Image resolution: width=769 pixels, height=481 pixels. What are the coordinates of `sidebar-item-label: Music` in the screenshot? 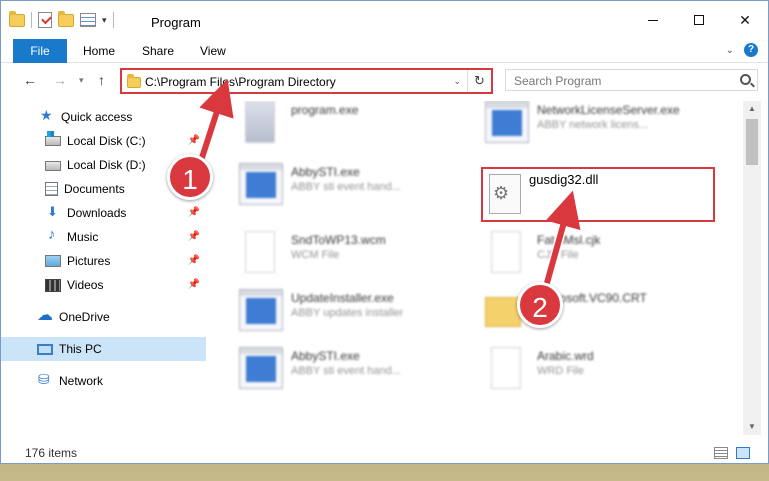 It's located at (83, 237).